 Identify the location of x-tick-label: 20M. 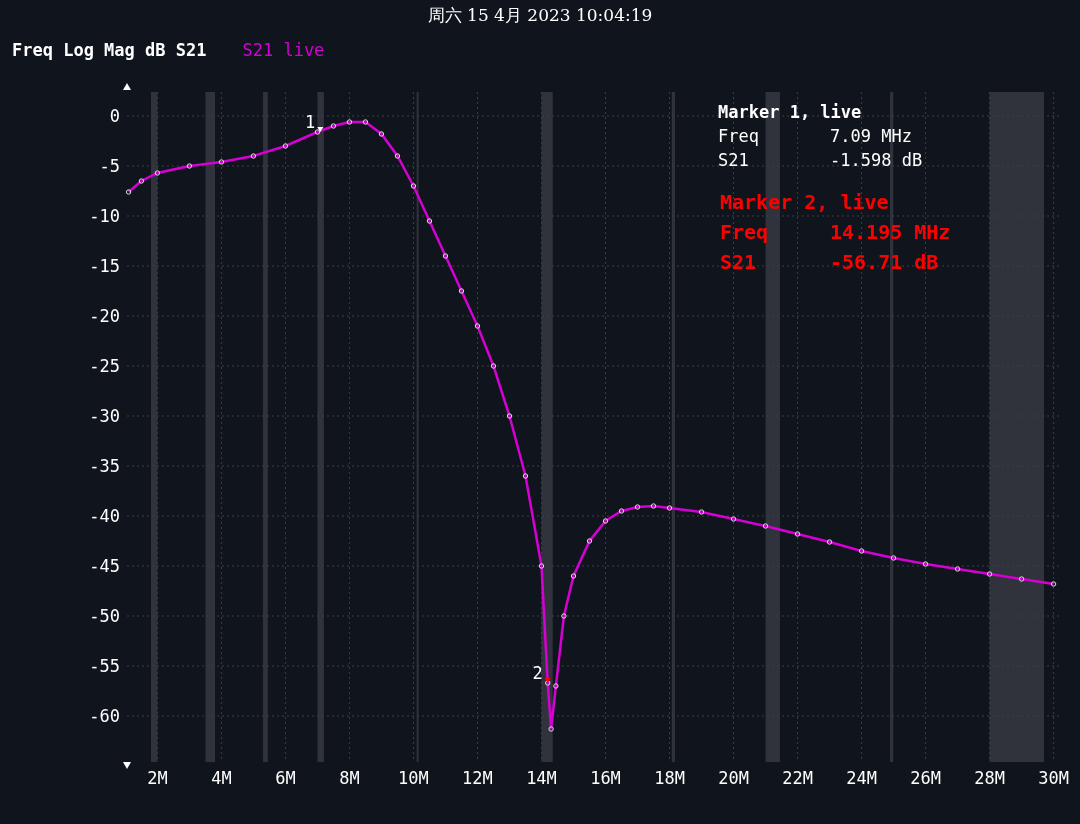
(733, 778).